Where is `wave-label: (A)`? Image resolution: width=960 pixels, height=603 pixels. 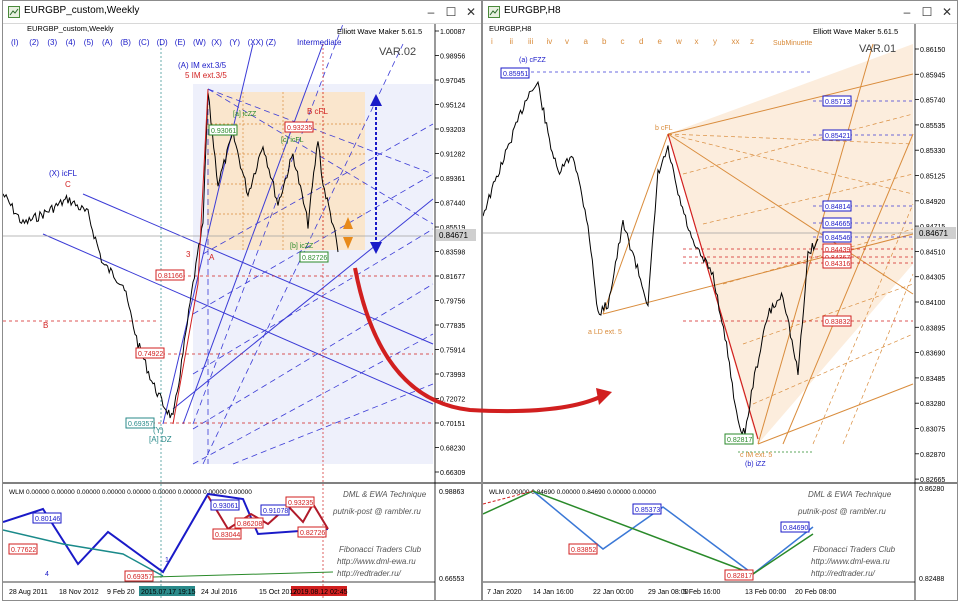 wave-label: (A) is located at coordinates (107, 42).